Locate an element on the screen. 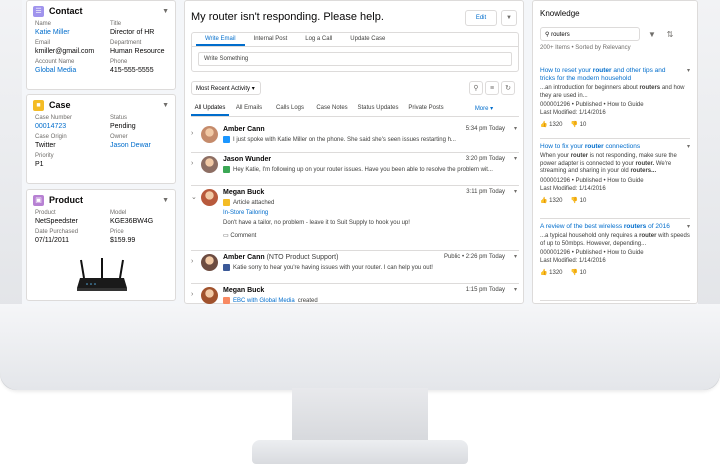 This screenshot has height=464, width=720. feed-tab: Status Updates is located at coordinates (378, 108).